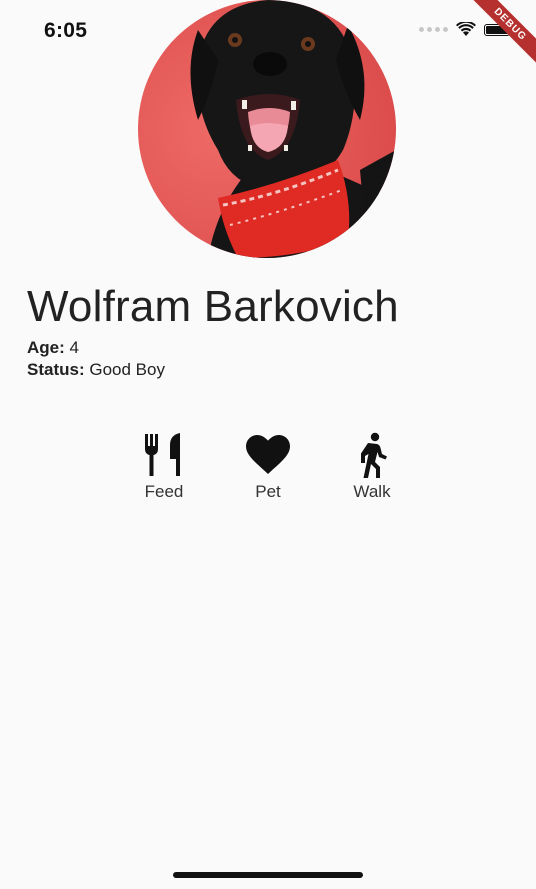  I want to click on age-row: Age: 4, so click(53, 348).